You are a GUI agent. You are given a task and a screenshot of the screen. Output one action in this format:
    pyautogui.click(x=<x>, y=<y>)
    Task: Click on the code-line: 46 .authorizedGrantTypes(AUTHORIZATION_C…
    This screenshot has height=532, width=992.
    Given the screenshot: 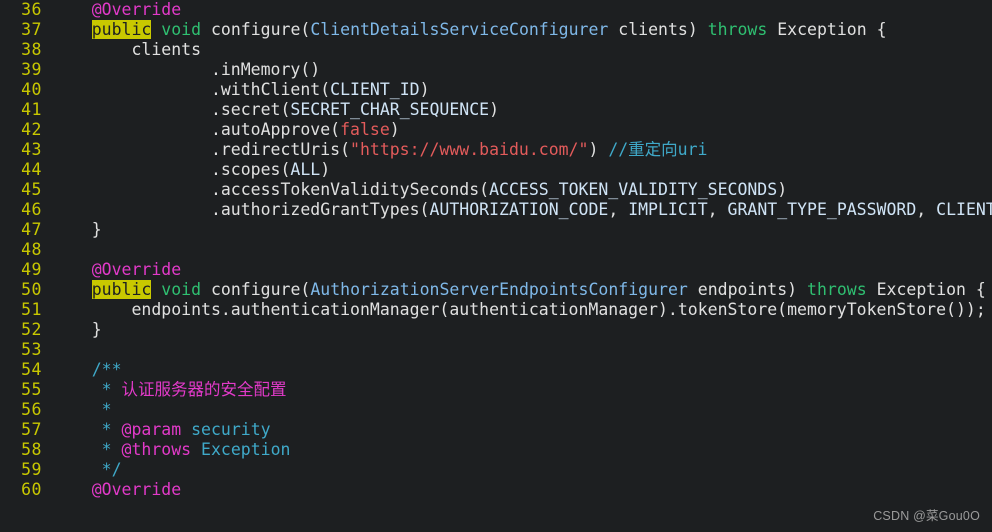 What is the action you would take?
    pyautogui.click(x=496, y=210)
    